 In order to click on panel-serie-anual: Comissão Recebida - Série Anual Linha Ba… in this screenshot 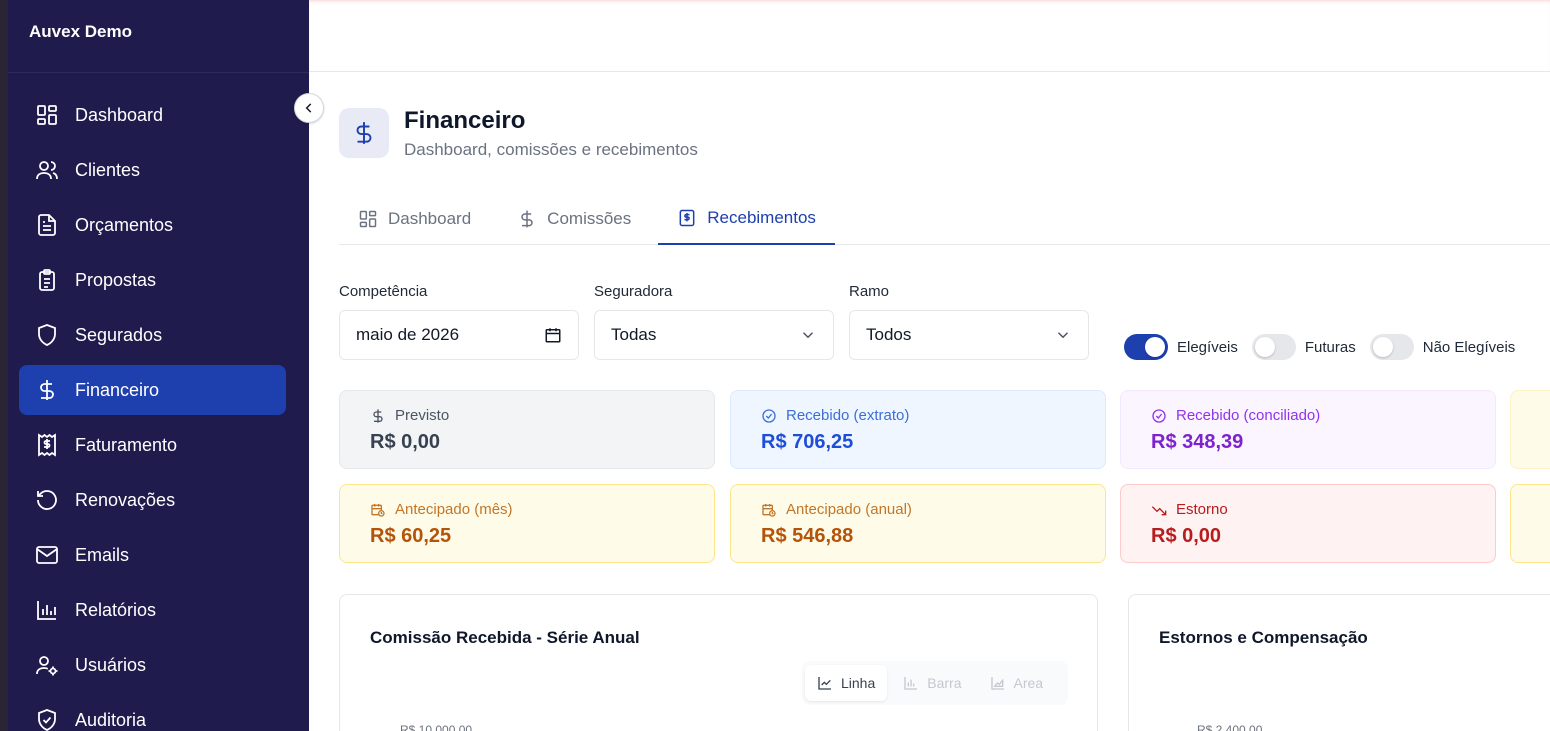, I will do `click(718, 662)`.